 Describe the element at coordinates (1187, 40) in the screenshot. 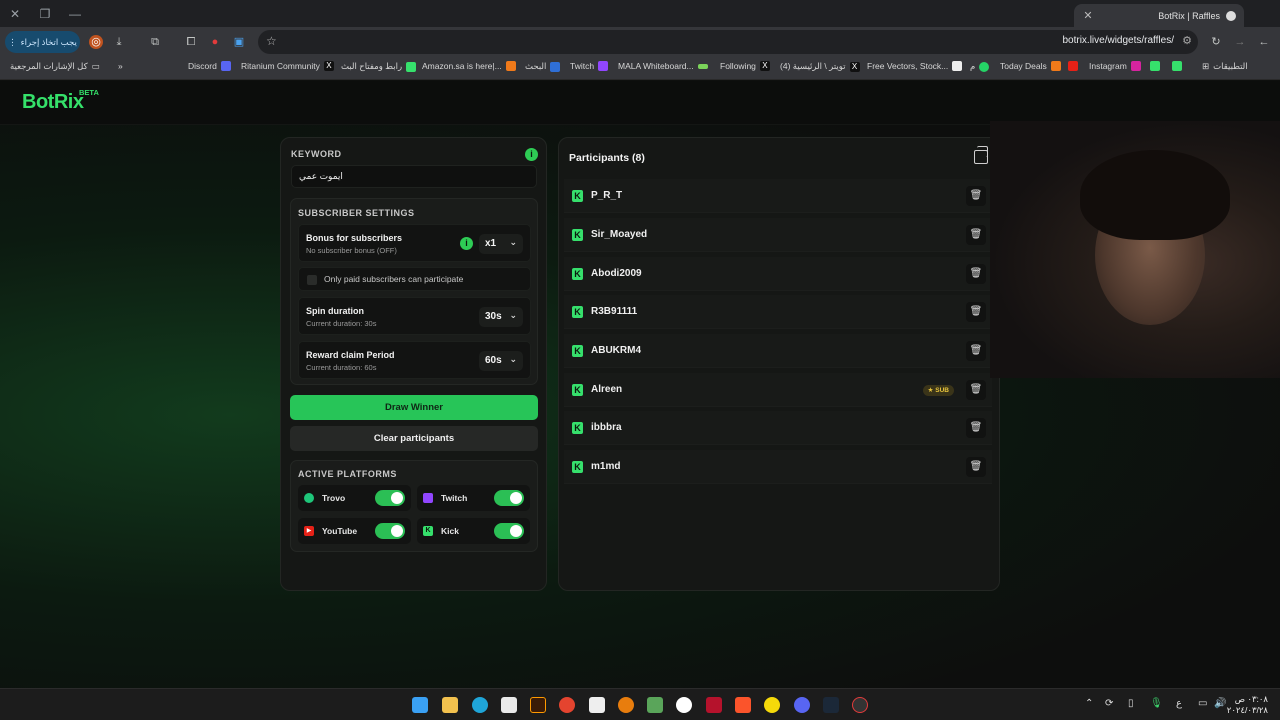

I see `site-settings-icon: ⚙` at that location.